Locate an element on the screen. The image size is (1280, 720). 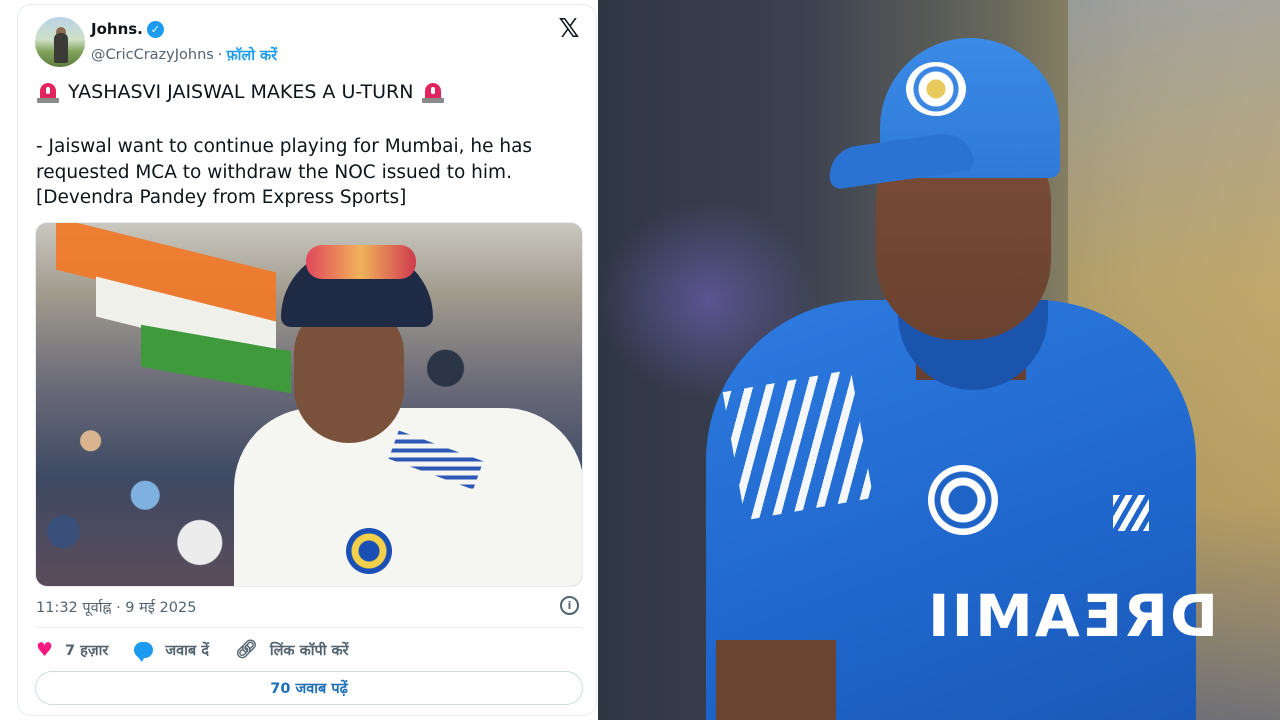
reply-bubble-icon is located at coordinates (144, 652).